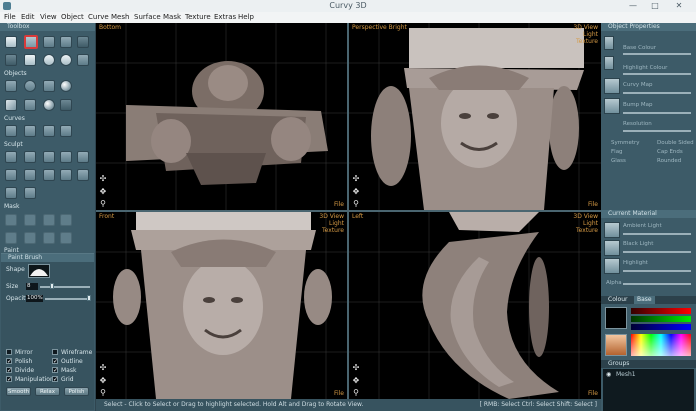 Image resolution: width=696 pixels, height=411 pixels. Describe the element at coordinates (89, 298) in the screenshot. I see `opacity-slider-knob` at that location.